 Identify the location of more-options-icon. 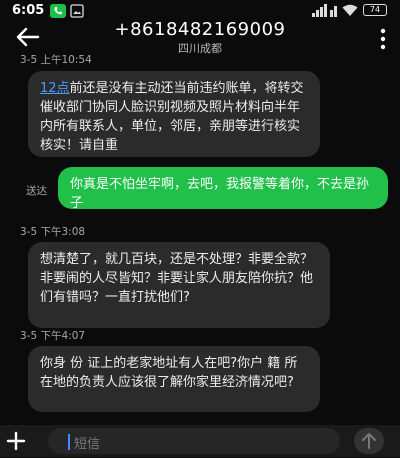
(383, 39).